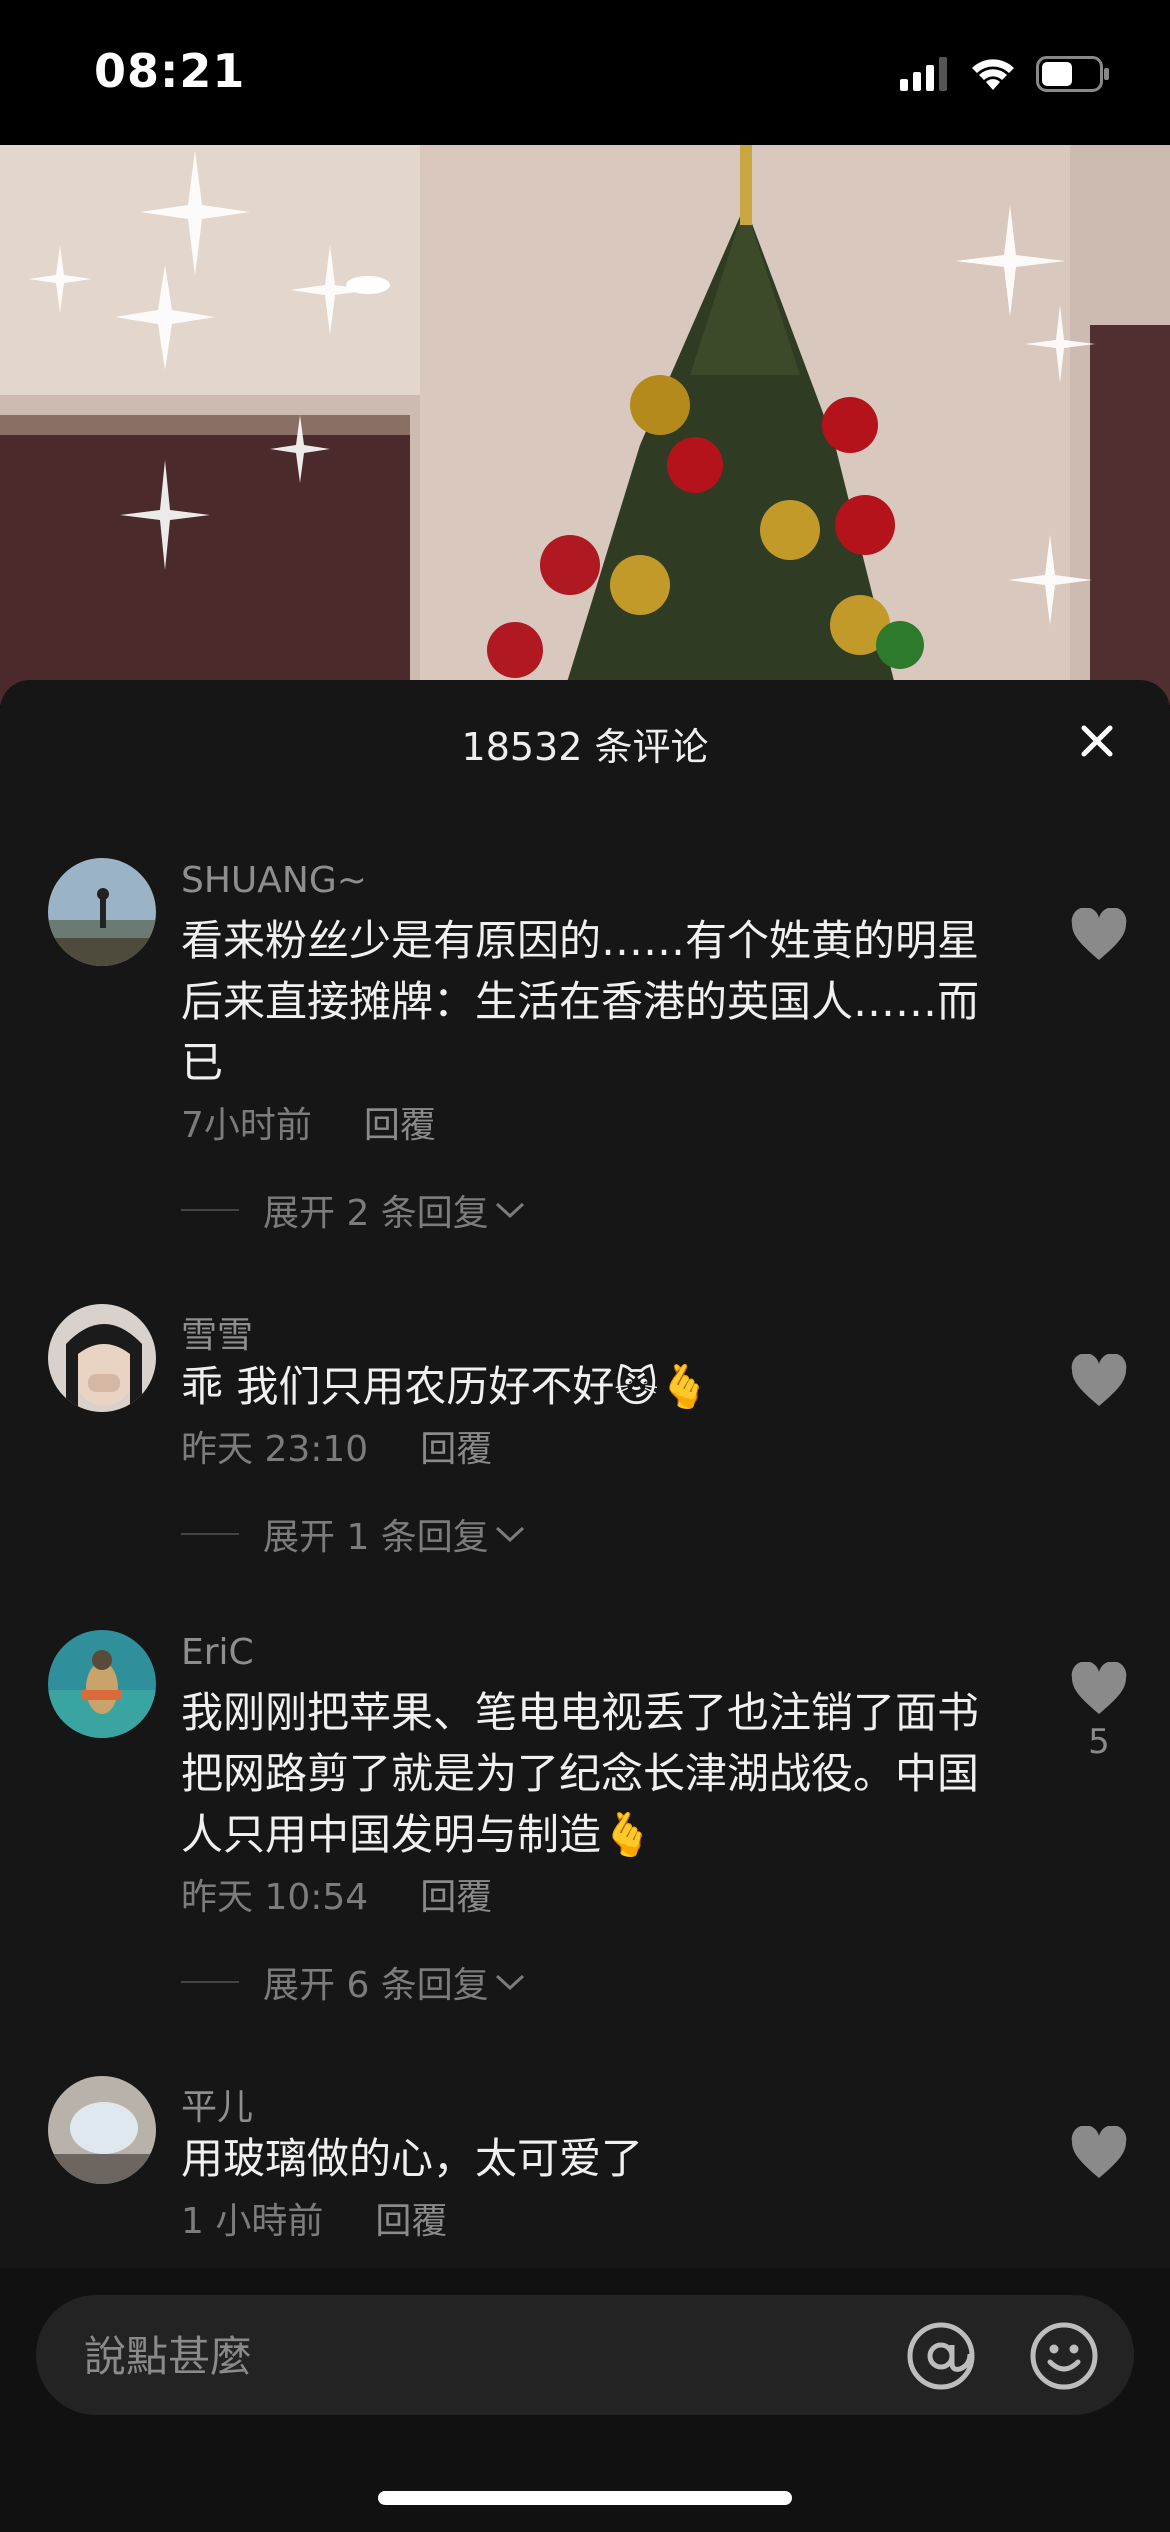 This screenshot has height=2532, width=1170. I want to click on comment-input-bar, so click(585, 2400).